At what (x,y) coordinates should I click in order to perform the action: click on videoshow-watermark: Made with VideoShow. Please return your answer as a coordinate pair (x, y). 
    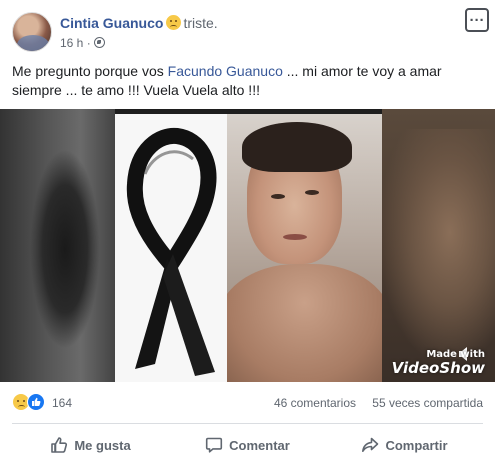
    Looking at the image, I should click on (438, 363).